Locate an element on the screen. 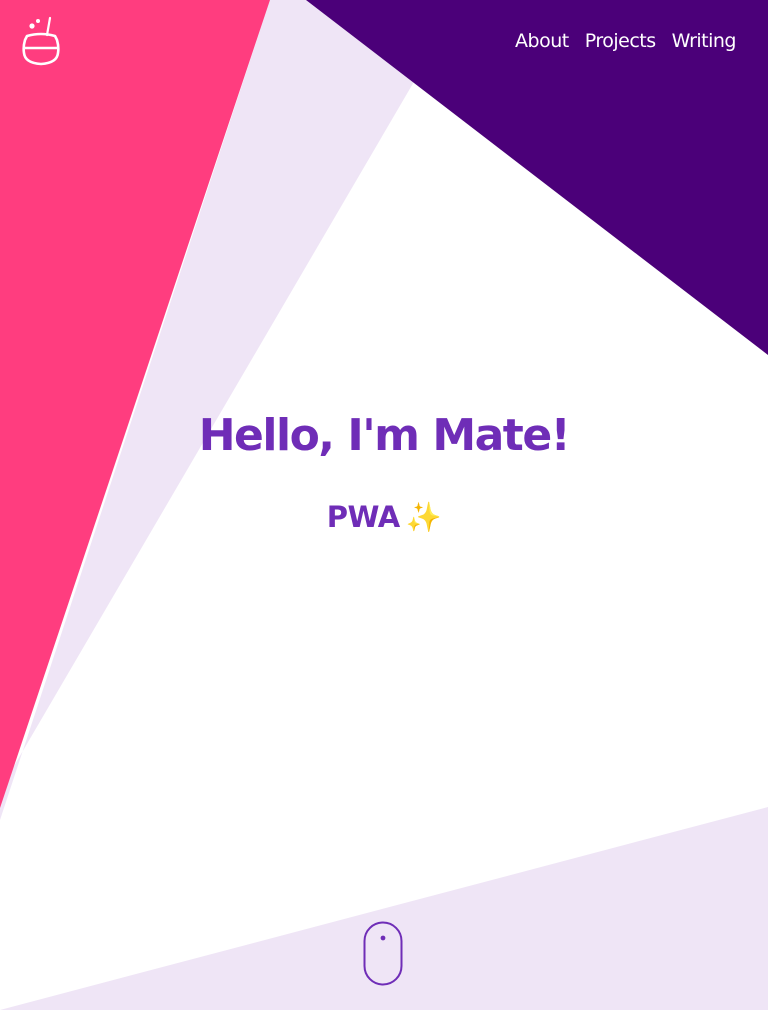 This screenshot has width=768, height=1010. hero-title: Hello, I'm Mate! is located at coordinates (384, 435).